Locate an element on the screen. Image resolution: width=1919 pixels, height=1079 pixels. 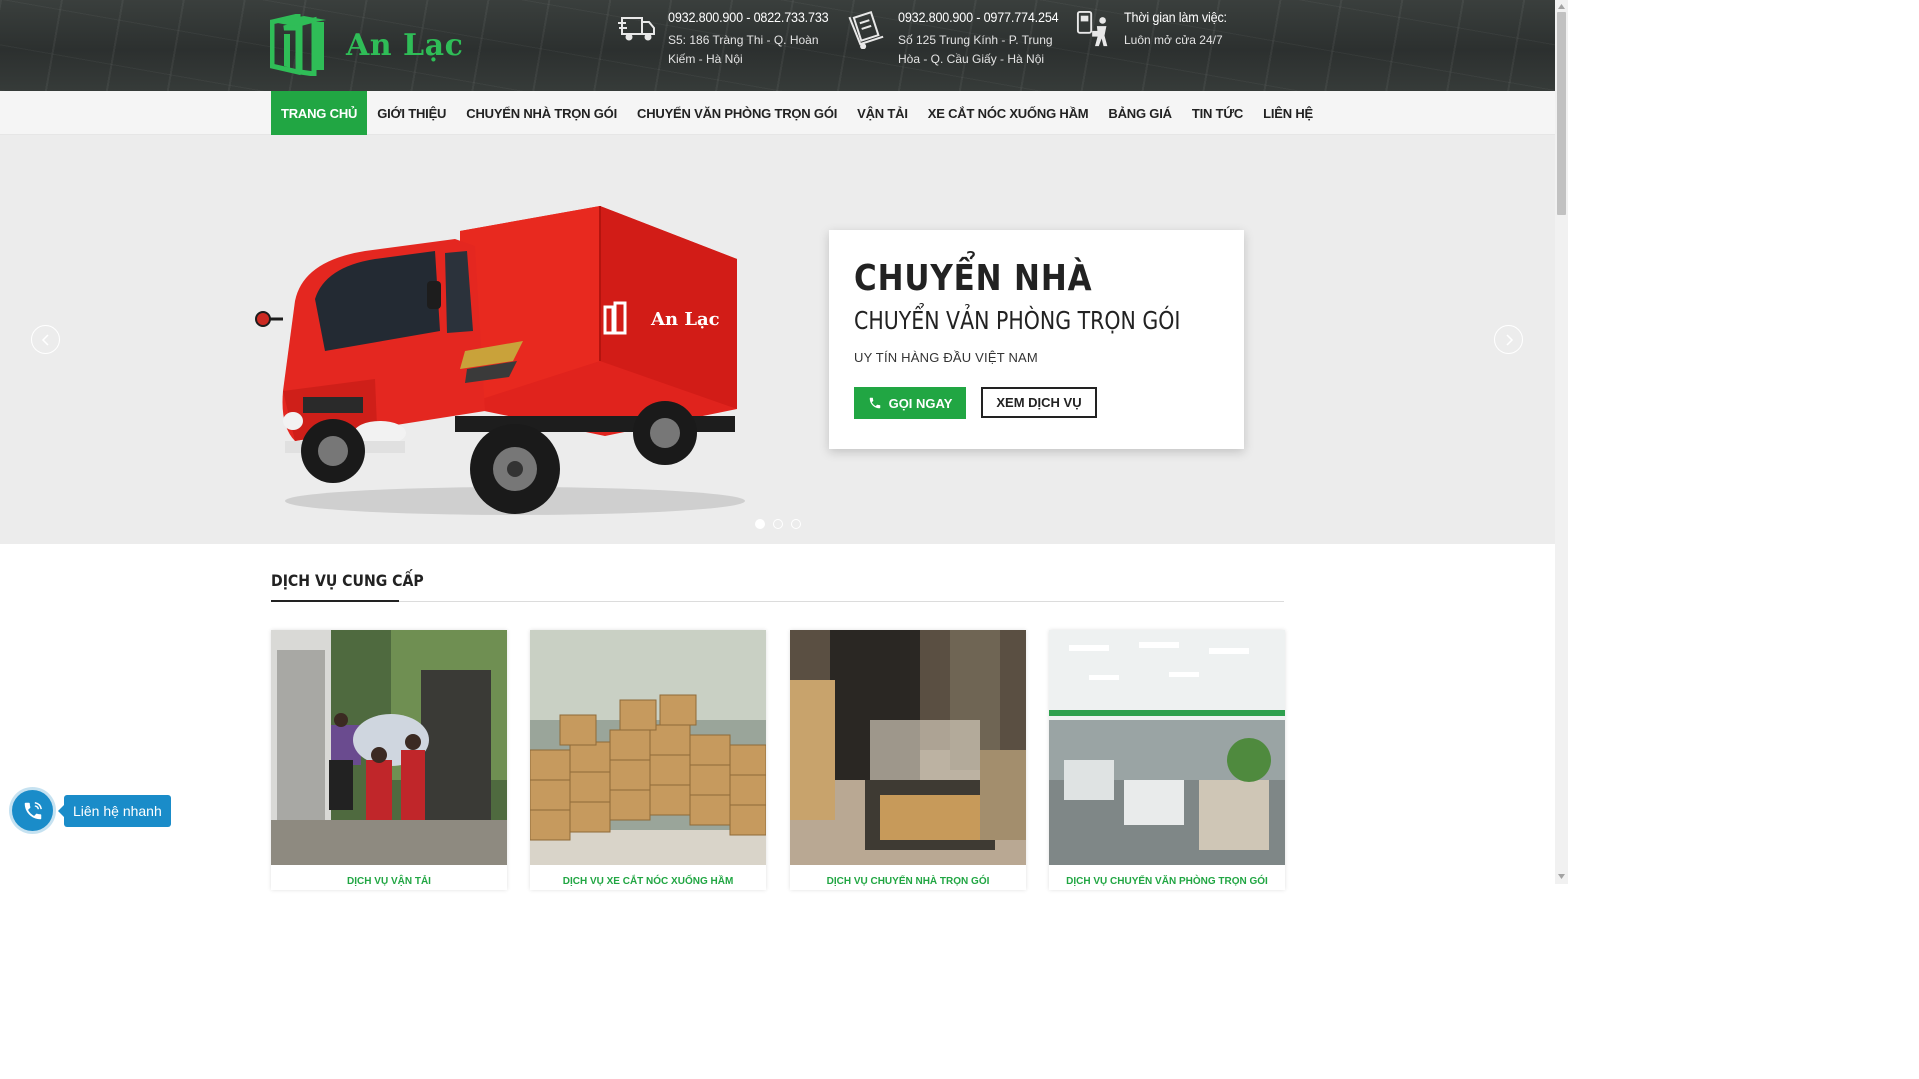
slider-next-arrow is located at coordinates (1508, 339).